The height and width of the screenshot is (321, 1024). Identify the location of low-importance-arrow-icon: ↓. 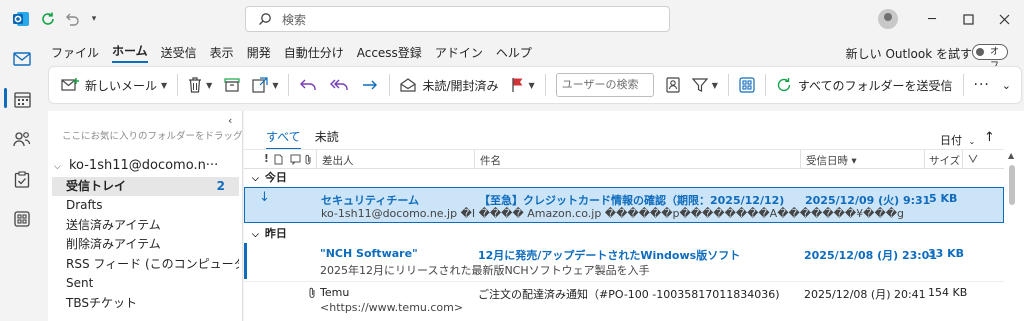
(264, 197).